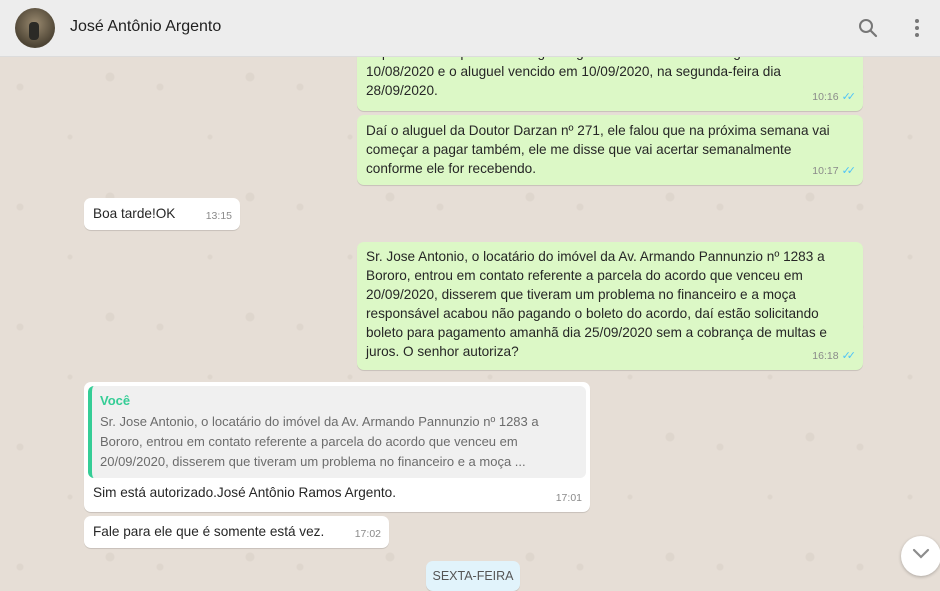 Image resolution: width=940 pixels, height=591 pixels. I want to click on contact-name: José Antônio Argento, so click(145, 27).